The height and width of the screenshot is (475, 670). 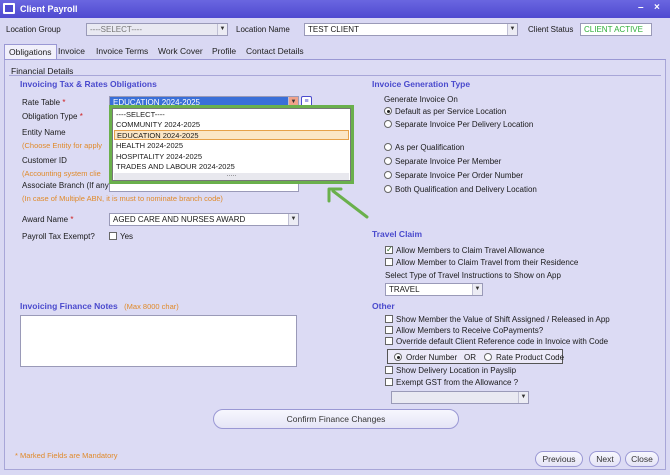 What do you see at coordinates (659, 8) in the screenshot?
I see `close-window-icon: ×` at bounding box center [659, 8].